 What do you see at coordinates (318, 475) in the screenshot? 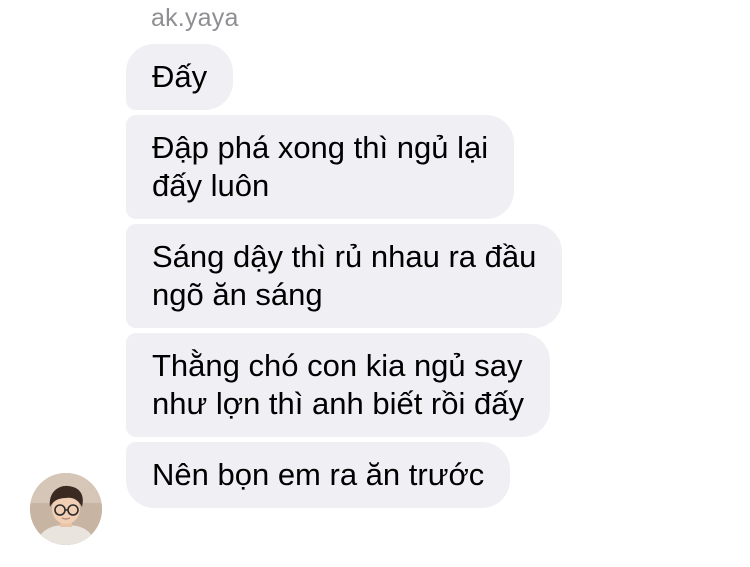
I see `message-bubble: Nên bọn em ra ăn trước` at bounding box center [318, 475].